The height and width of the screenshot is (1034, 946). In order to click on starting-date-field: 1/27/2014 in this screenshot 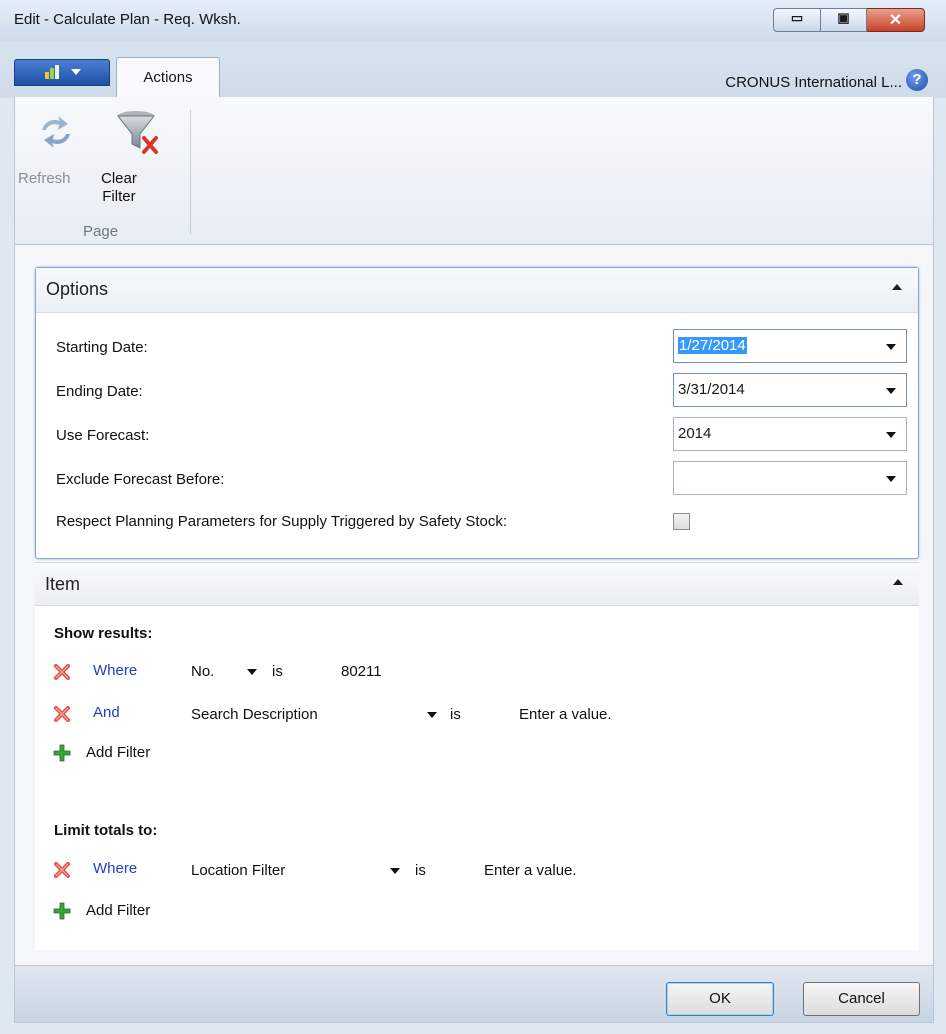, I will do `click(790, 346)`.